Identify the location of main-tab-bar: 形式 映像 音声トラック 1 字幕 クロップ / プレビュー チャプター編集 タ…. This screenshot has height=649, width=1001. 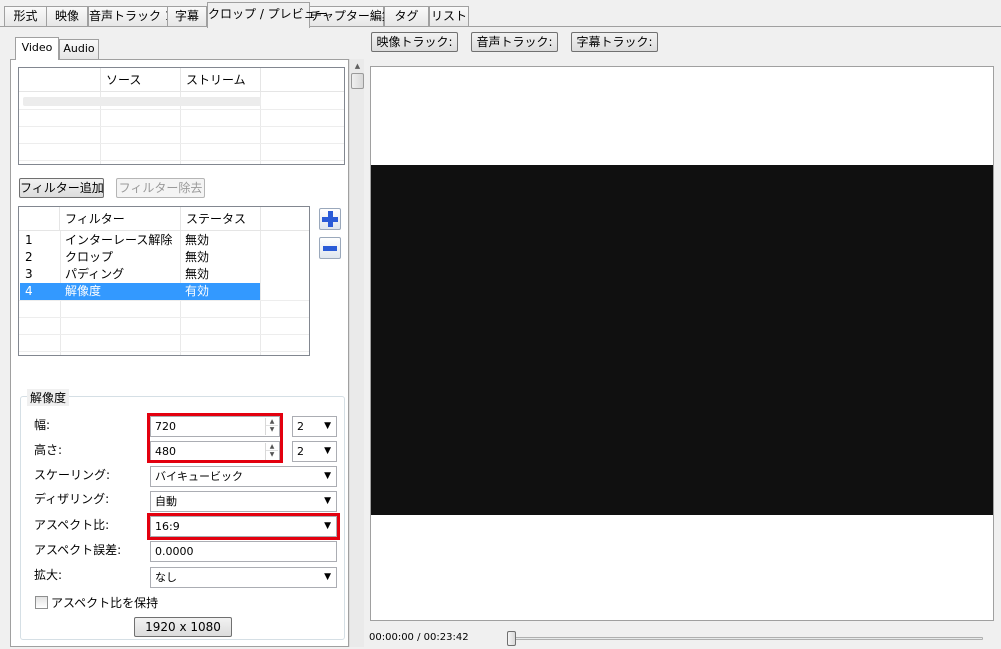
(500, 14).